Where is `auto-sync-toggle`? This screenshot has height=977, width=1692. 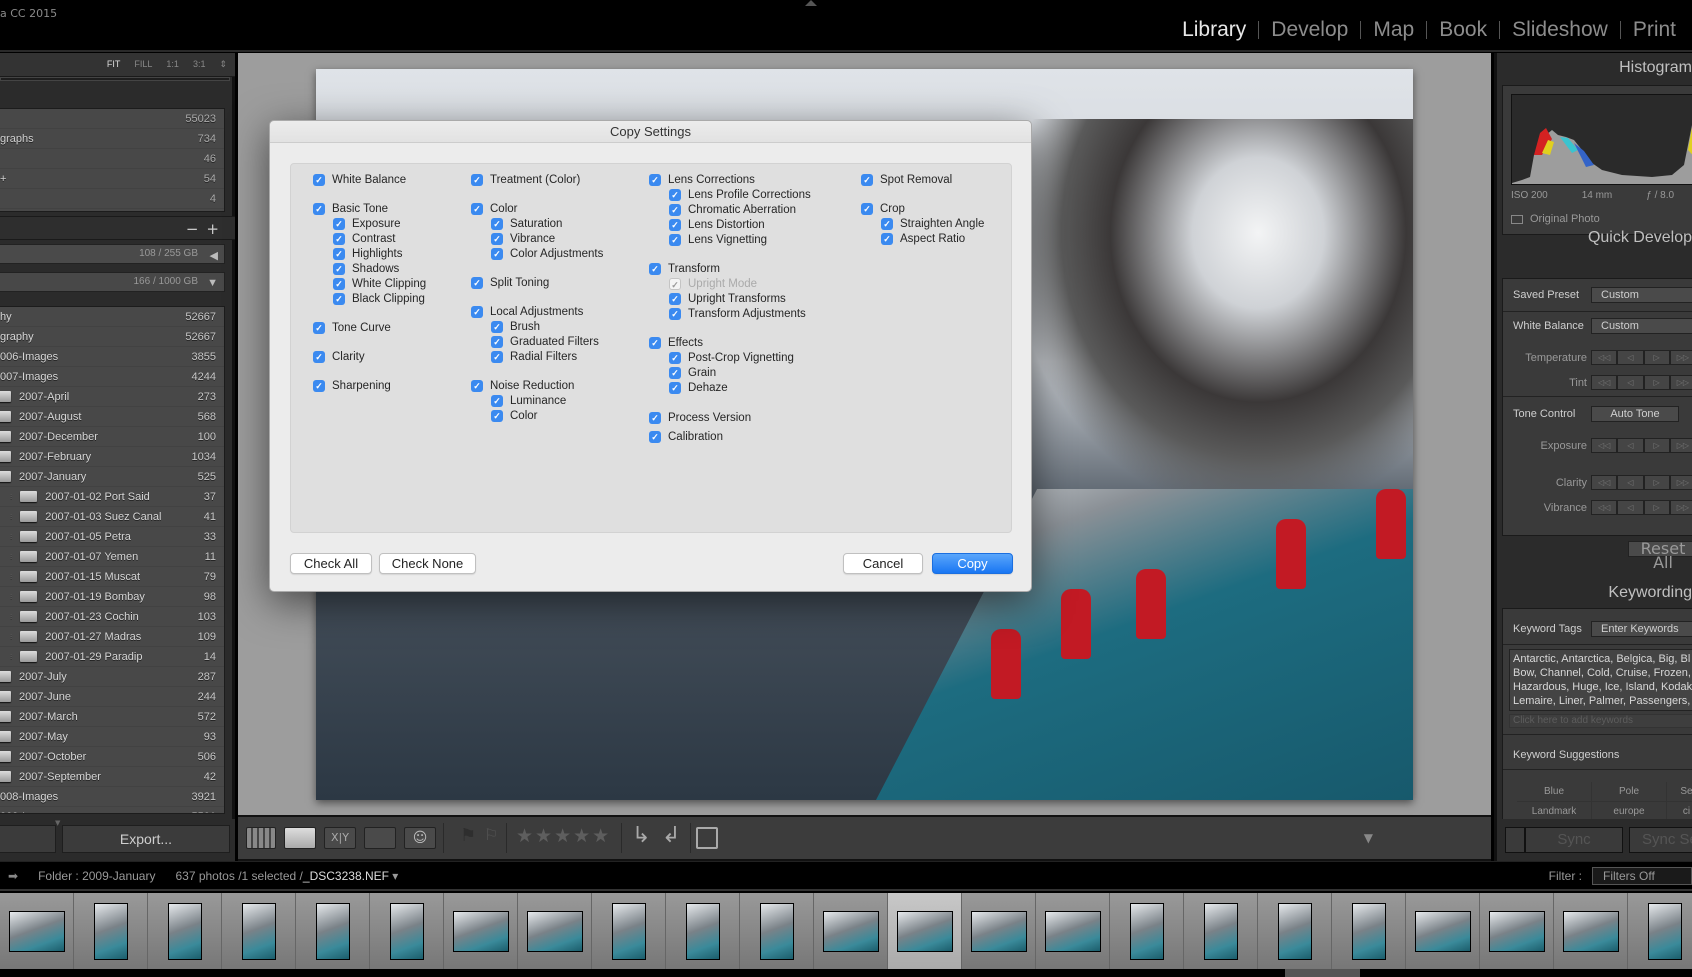 auto-sync-toggle is located at coordinates (1515, 840).